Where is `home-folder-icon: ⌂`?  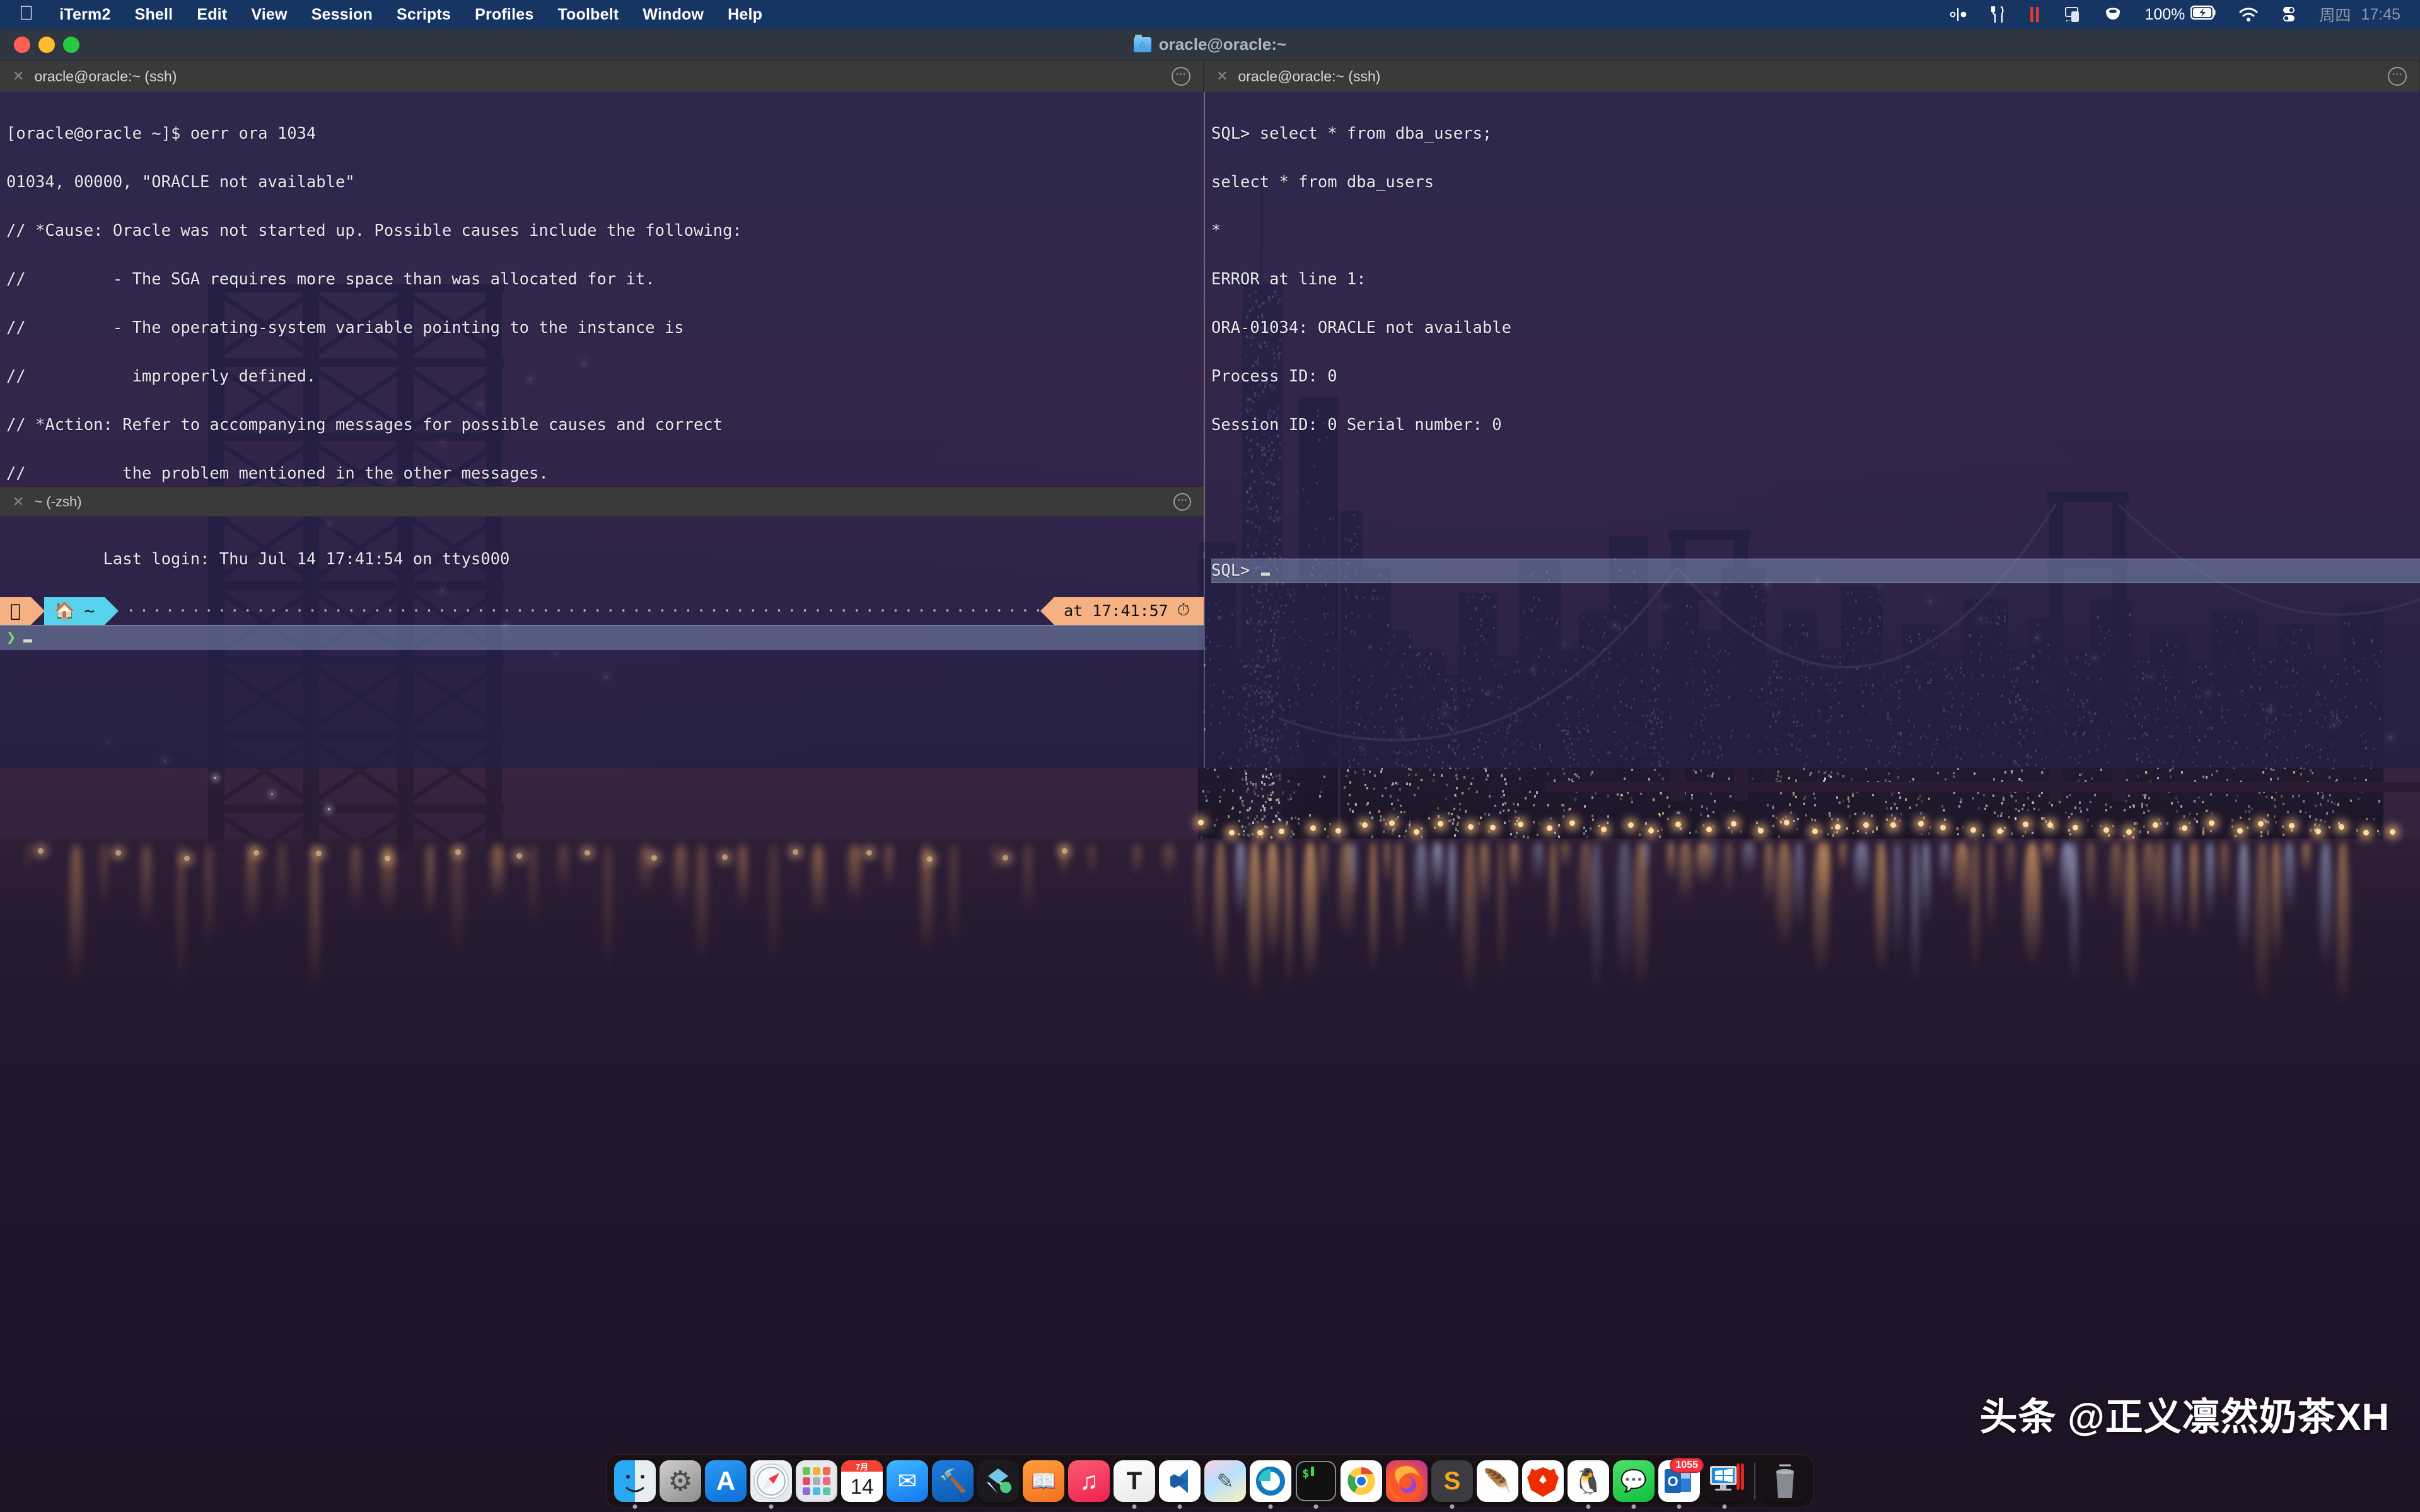
home-folder-icon: ⌂ is located at coordinates (1142, 43).